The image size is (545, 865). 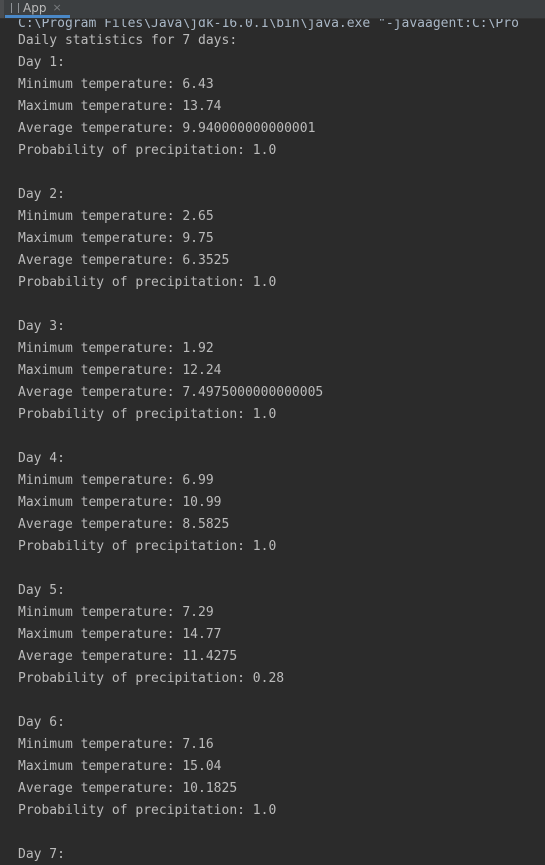 What do you see at coordinates (120, 766) in the screenshot?
I see `max-temperature-line: Maximum temperature: 15.04` at bounding box center [120, 766].